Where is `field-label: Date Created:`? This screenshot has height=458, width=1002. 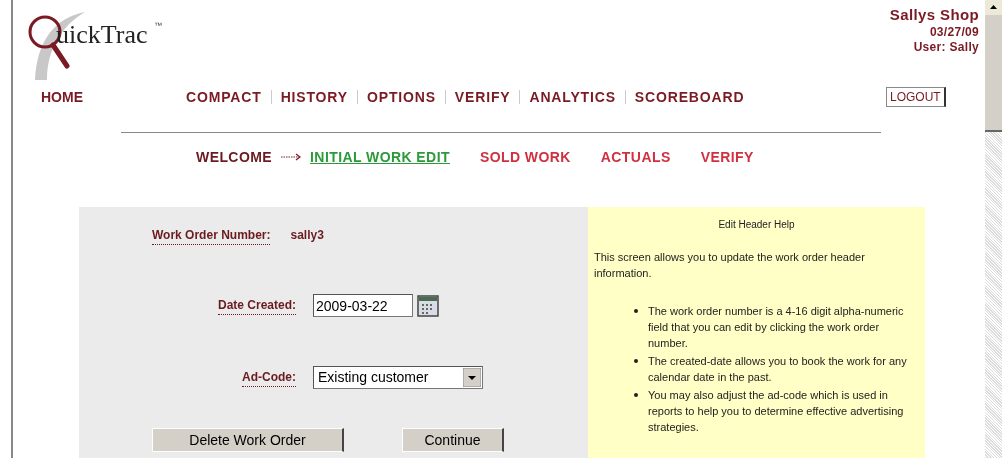
field-label: Date Created: is located at coordinates (256, 305).